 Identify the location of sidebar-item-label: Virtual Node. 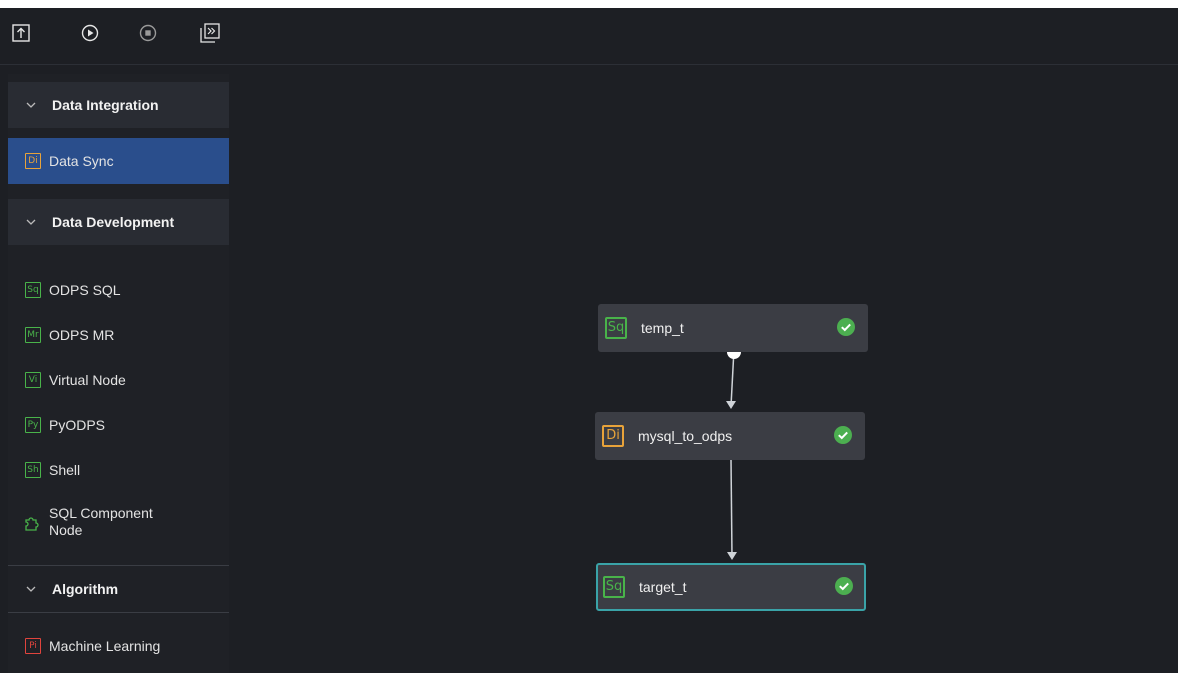
(87, 380).